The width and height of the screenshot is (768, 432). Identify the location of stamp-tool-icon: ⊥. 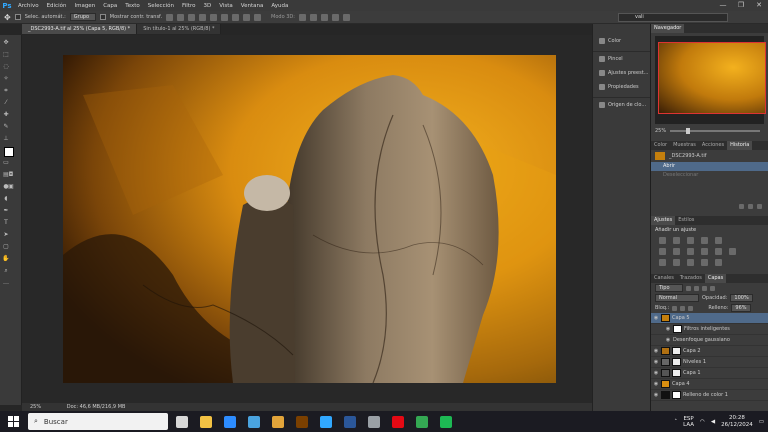
(6, 139).